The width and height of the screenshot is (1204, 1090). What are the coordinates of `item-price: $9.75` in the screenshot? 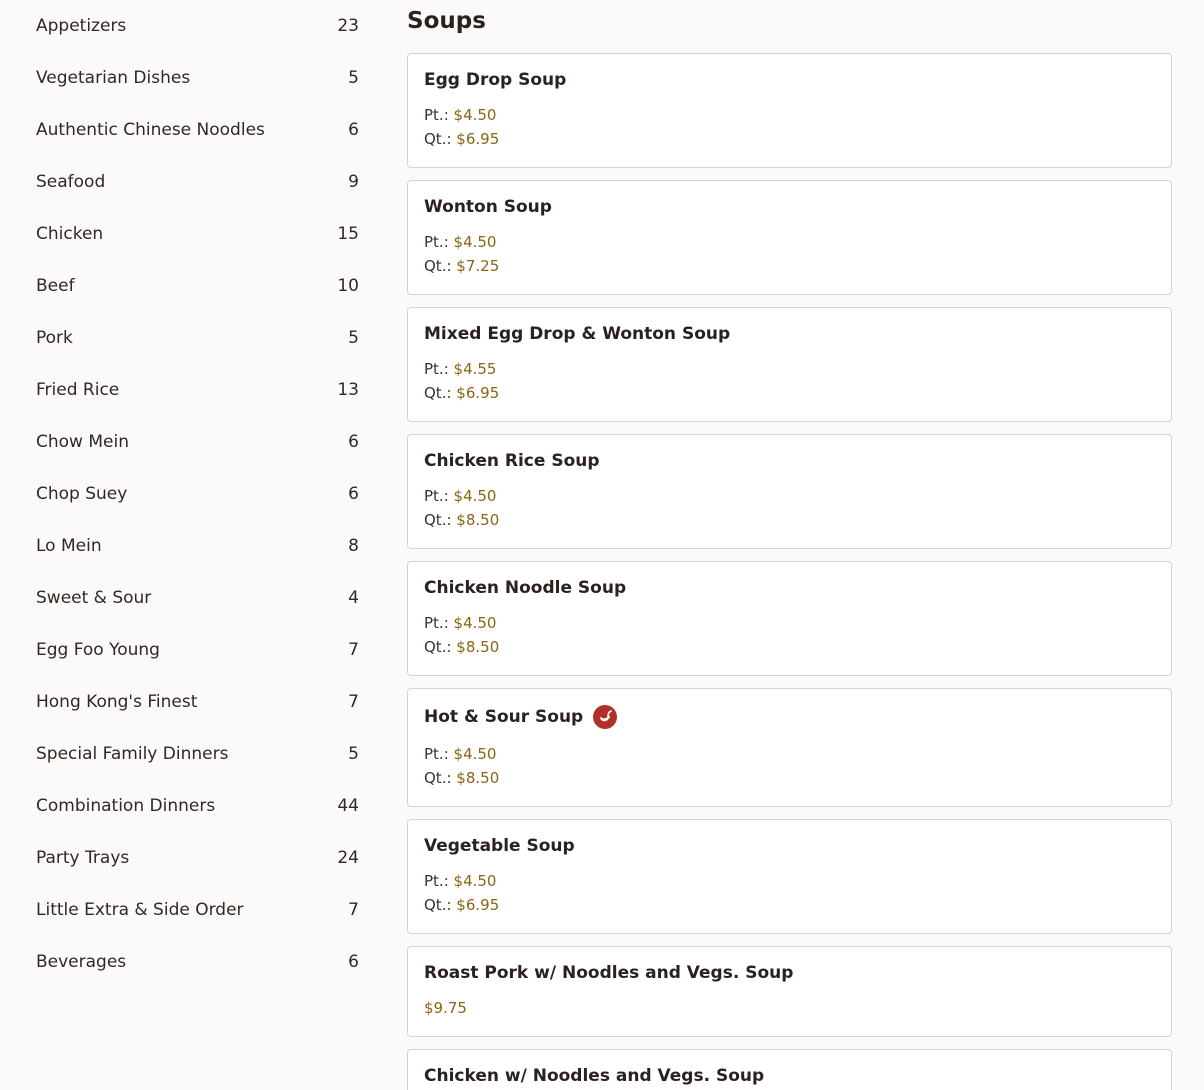 It's located at (445, 1008).